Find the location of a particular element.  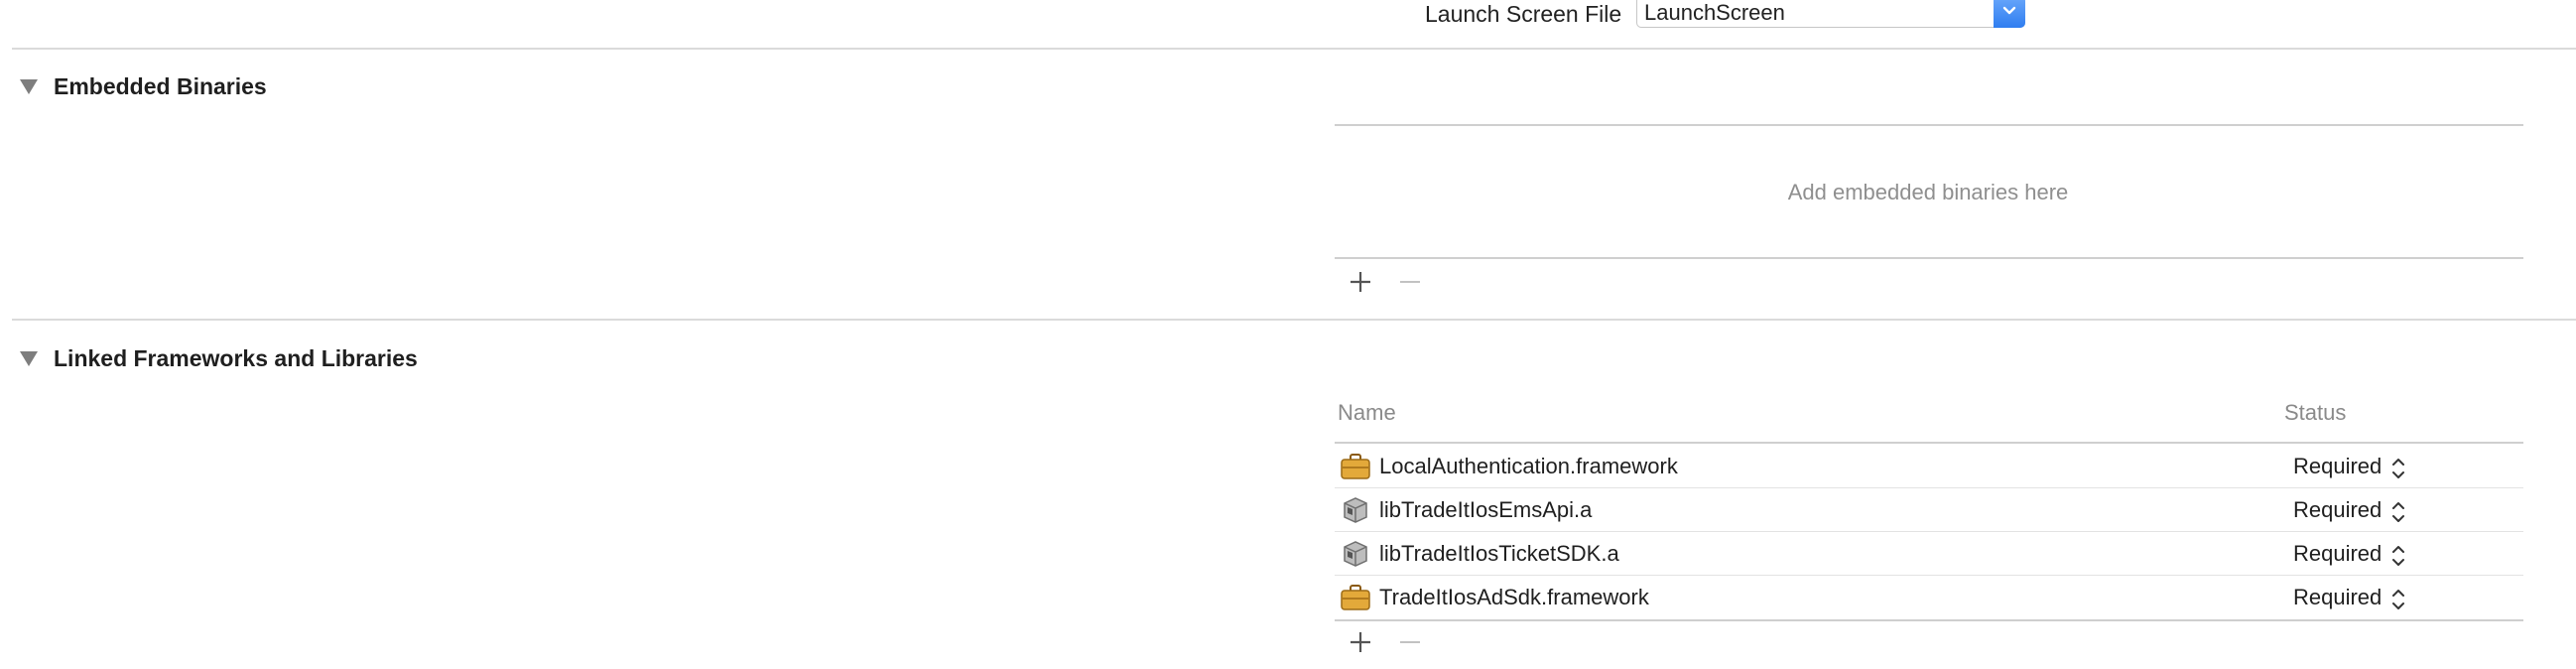

framework-name: TradeItIosAdSdk.framework is located at coordinates (1514, 597).